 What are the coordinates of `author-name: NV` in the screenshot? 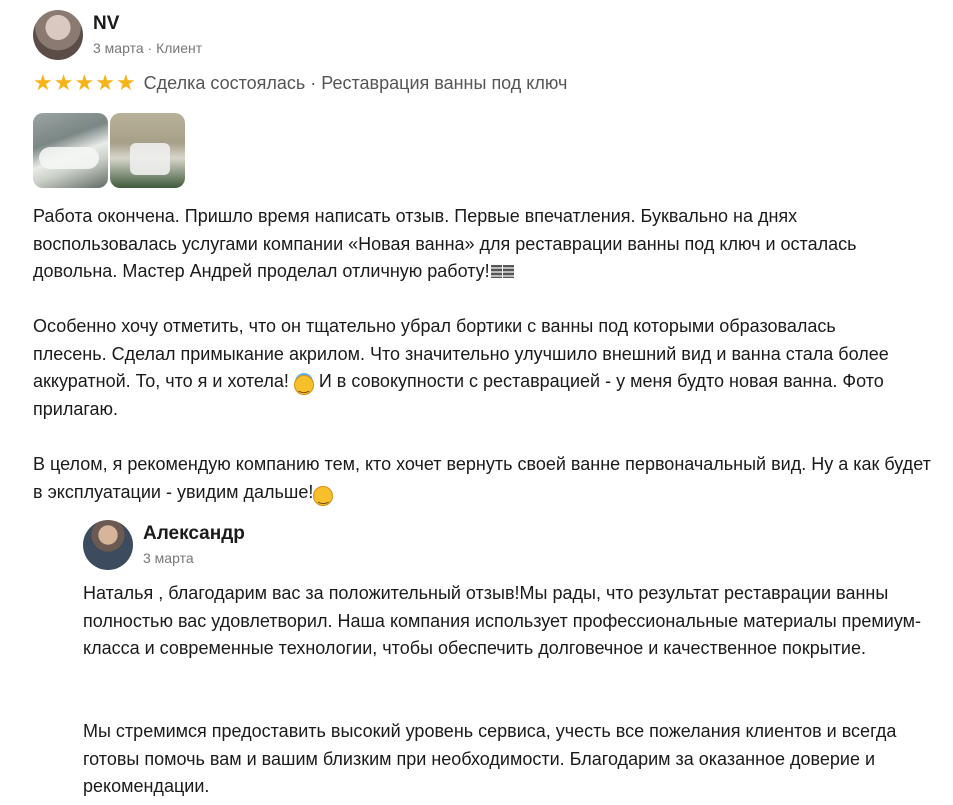 It's located at (147, 24).